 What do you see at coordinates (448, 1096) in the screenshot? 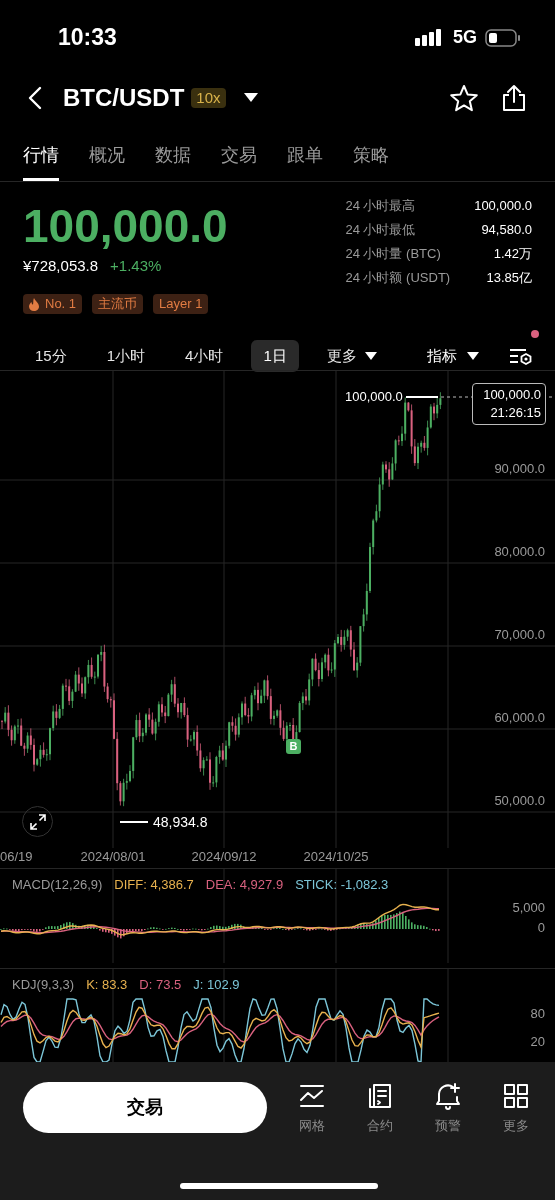
I see `bell-plus-icon` at bounding box center [448, 1096].